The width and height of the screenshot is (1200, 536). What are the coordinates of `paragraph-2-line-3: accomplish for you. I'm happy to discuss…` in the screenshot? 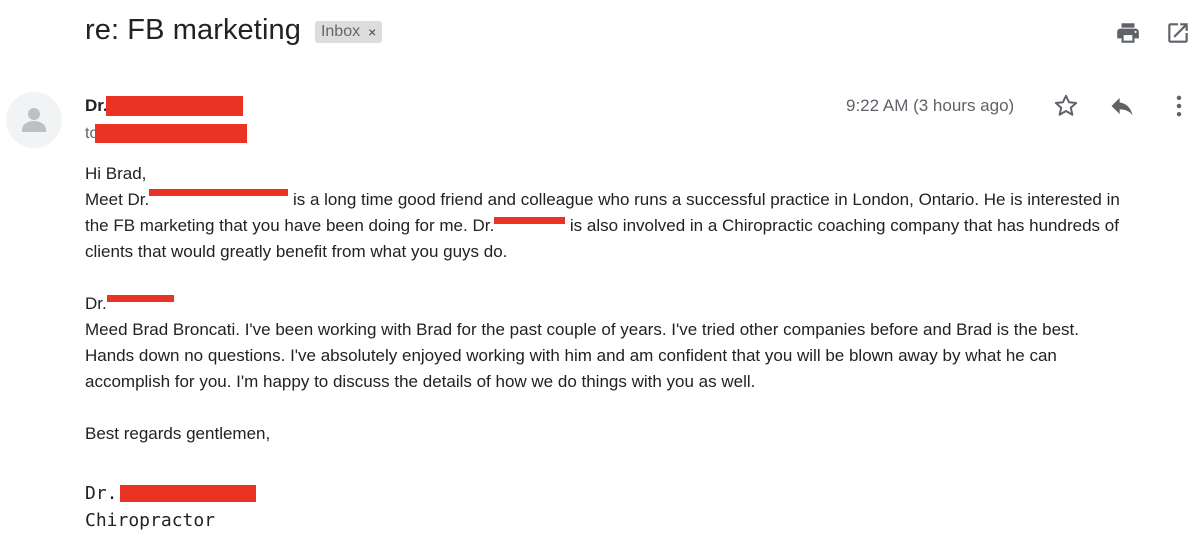 It's located at (420, 381).